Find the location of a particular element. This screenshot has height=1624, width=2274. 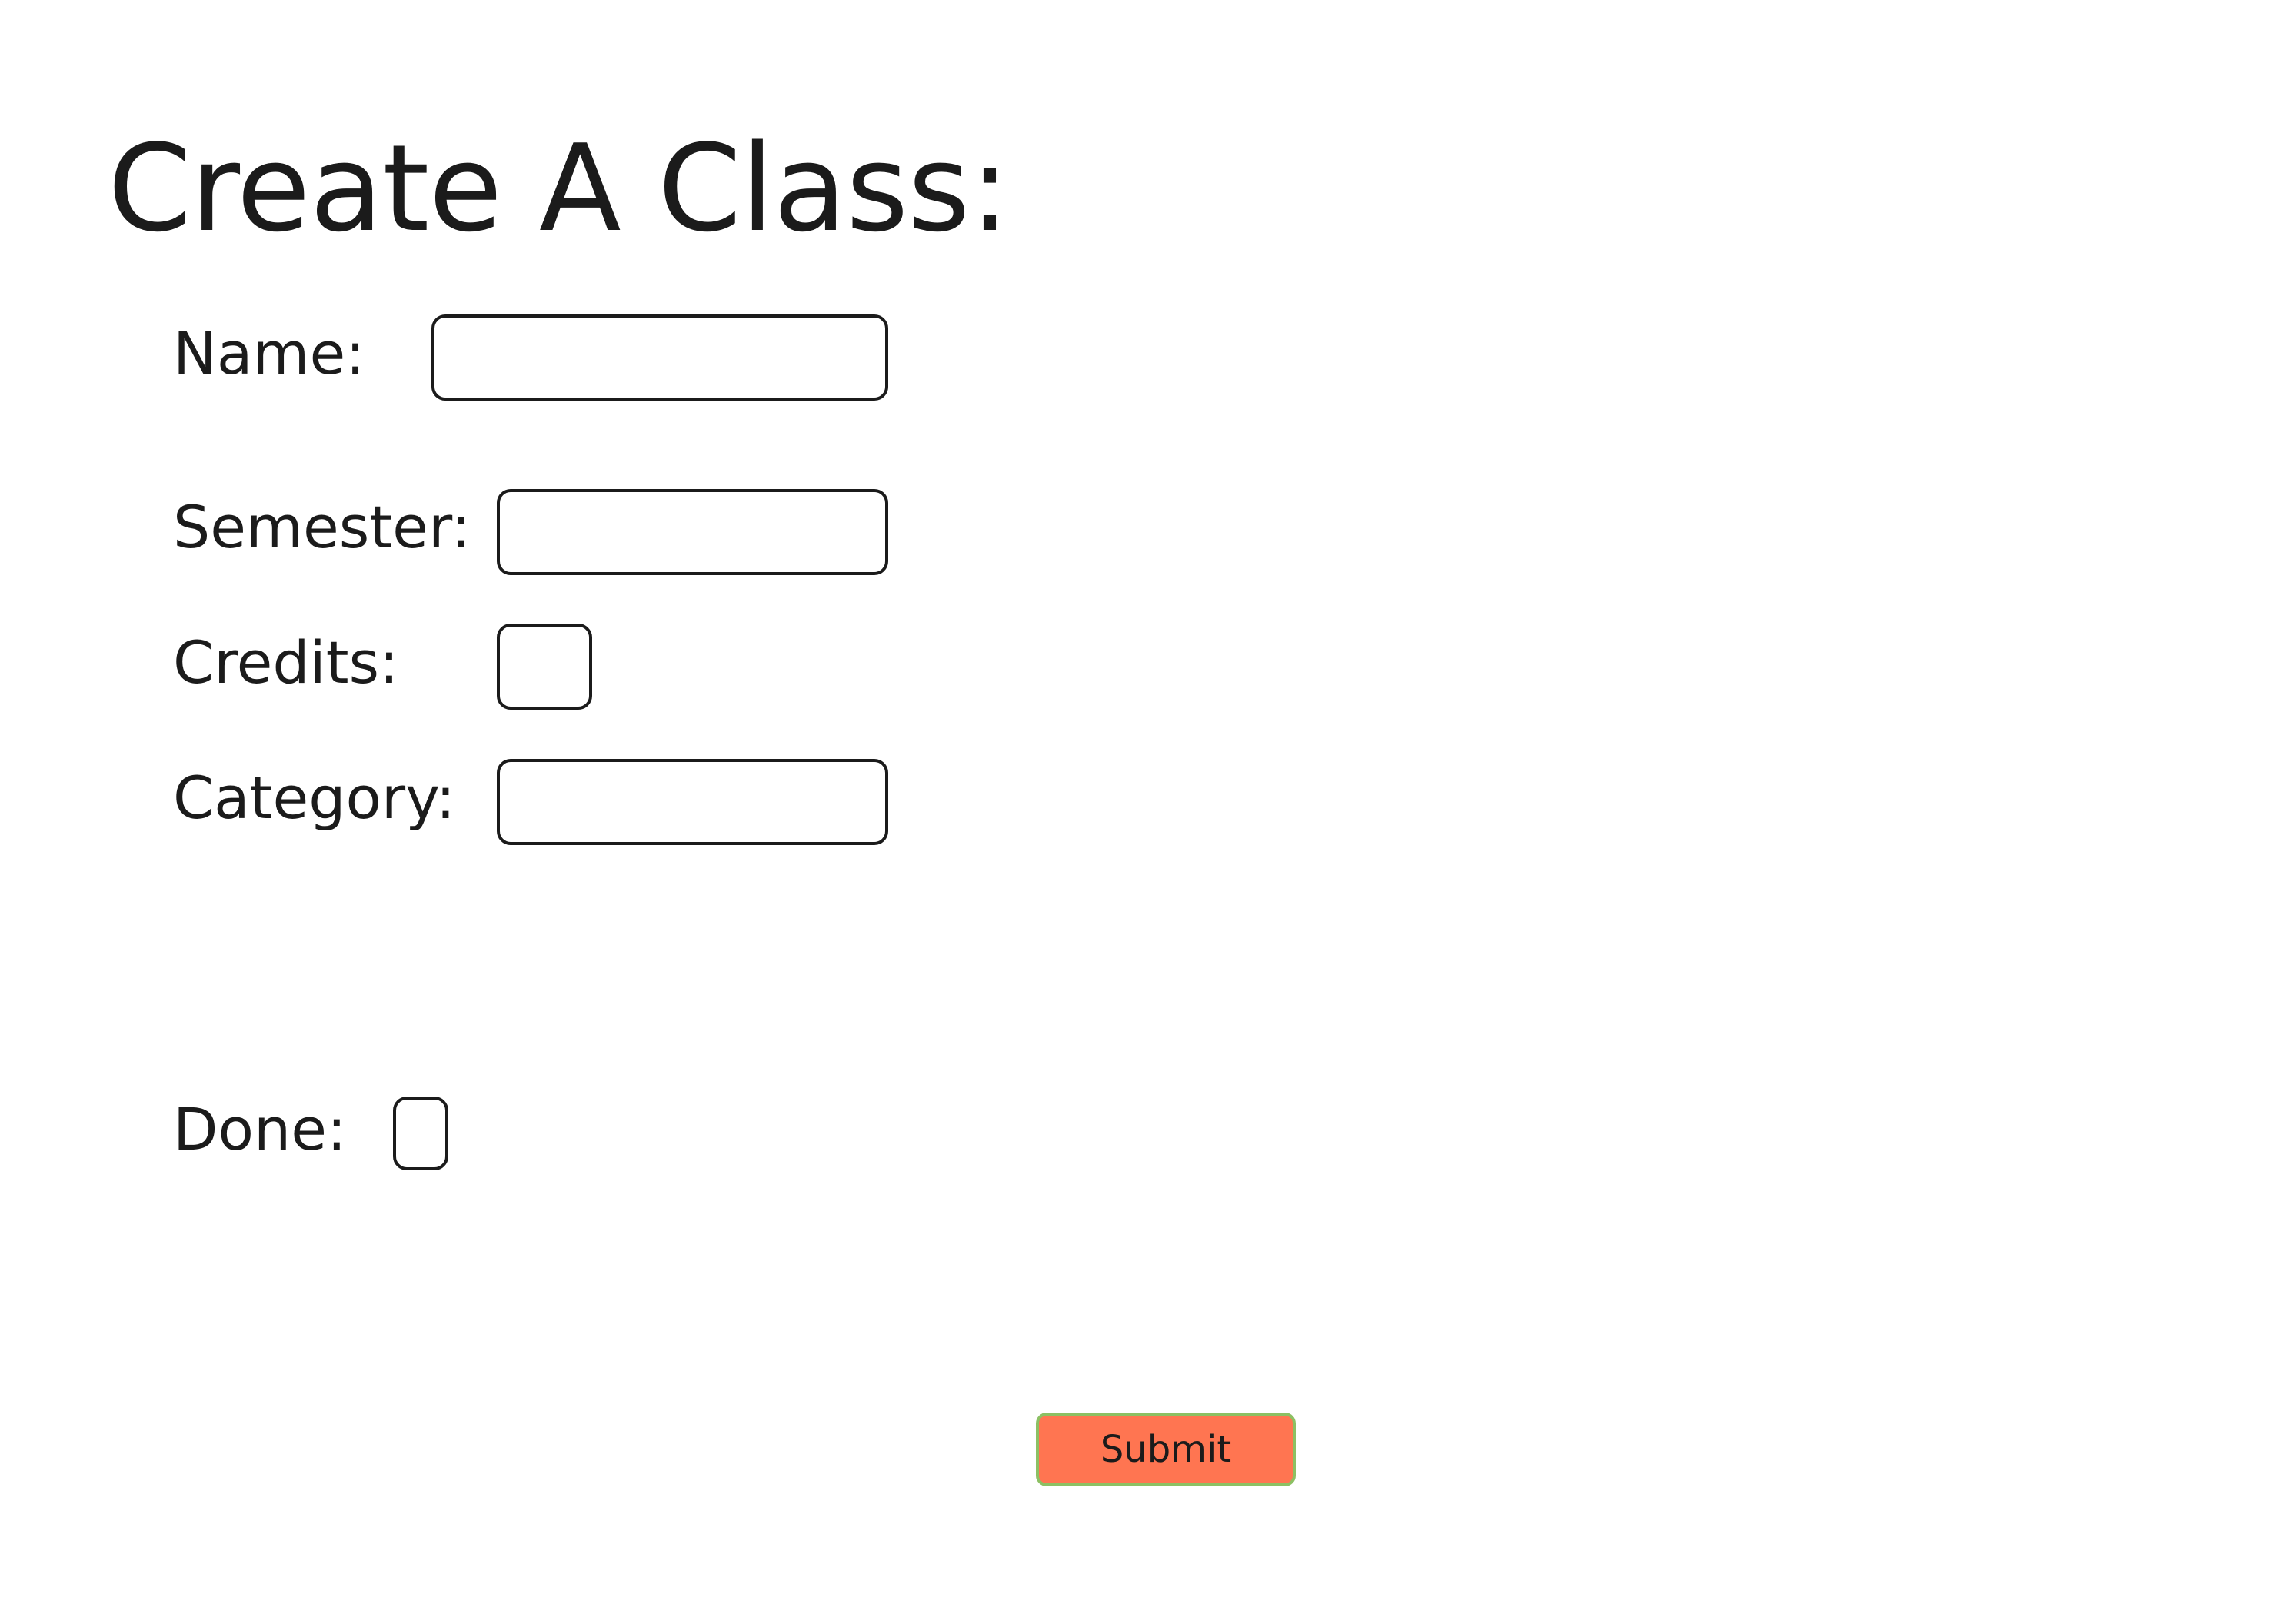

semester-input is located at coordinates (692, 532).